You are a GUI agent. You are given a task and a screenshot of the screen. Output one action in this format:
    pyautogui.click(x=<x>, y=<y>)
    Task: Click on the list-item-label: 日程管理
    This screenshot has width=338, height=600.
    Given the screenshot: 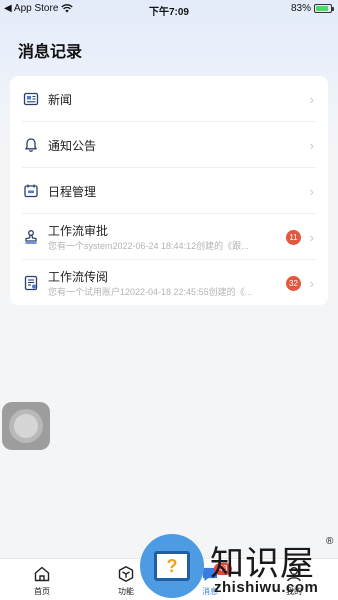 What is the action you would take?
    pyautogui.click(x=72, y=191)
    